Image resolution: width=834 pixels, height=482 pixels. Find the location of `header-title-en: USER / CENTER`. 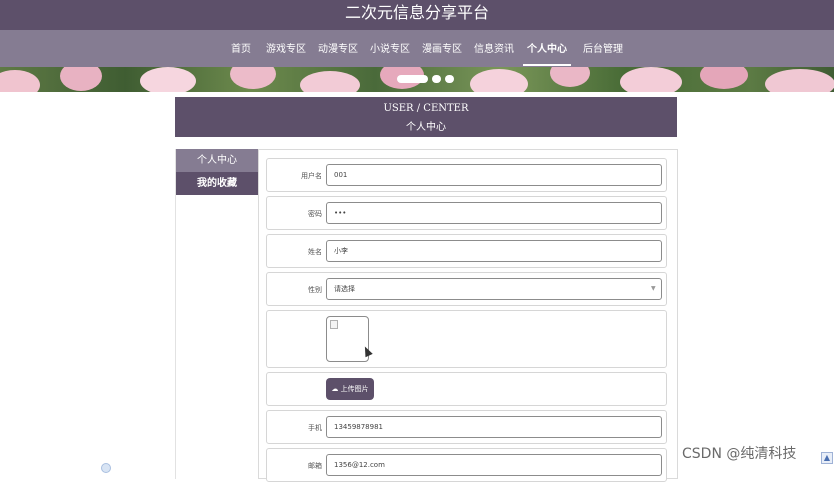

header-title-en: USER / CENTER is located at coordinates (426, 108).